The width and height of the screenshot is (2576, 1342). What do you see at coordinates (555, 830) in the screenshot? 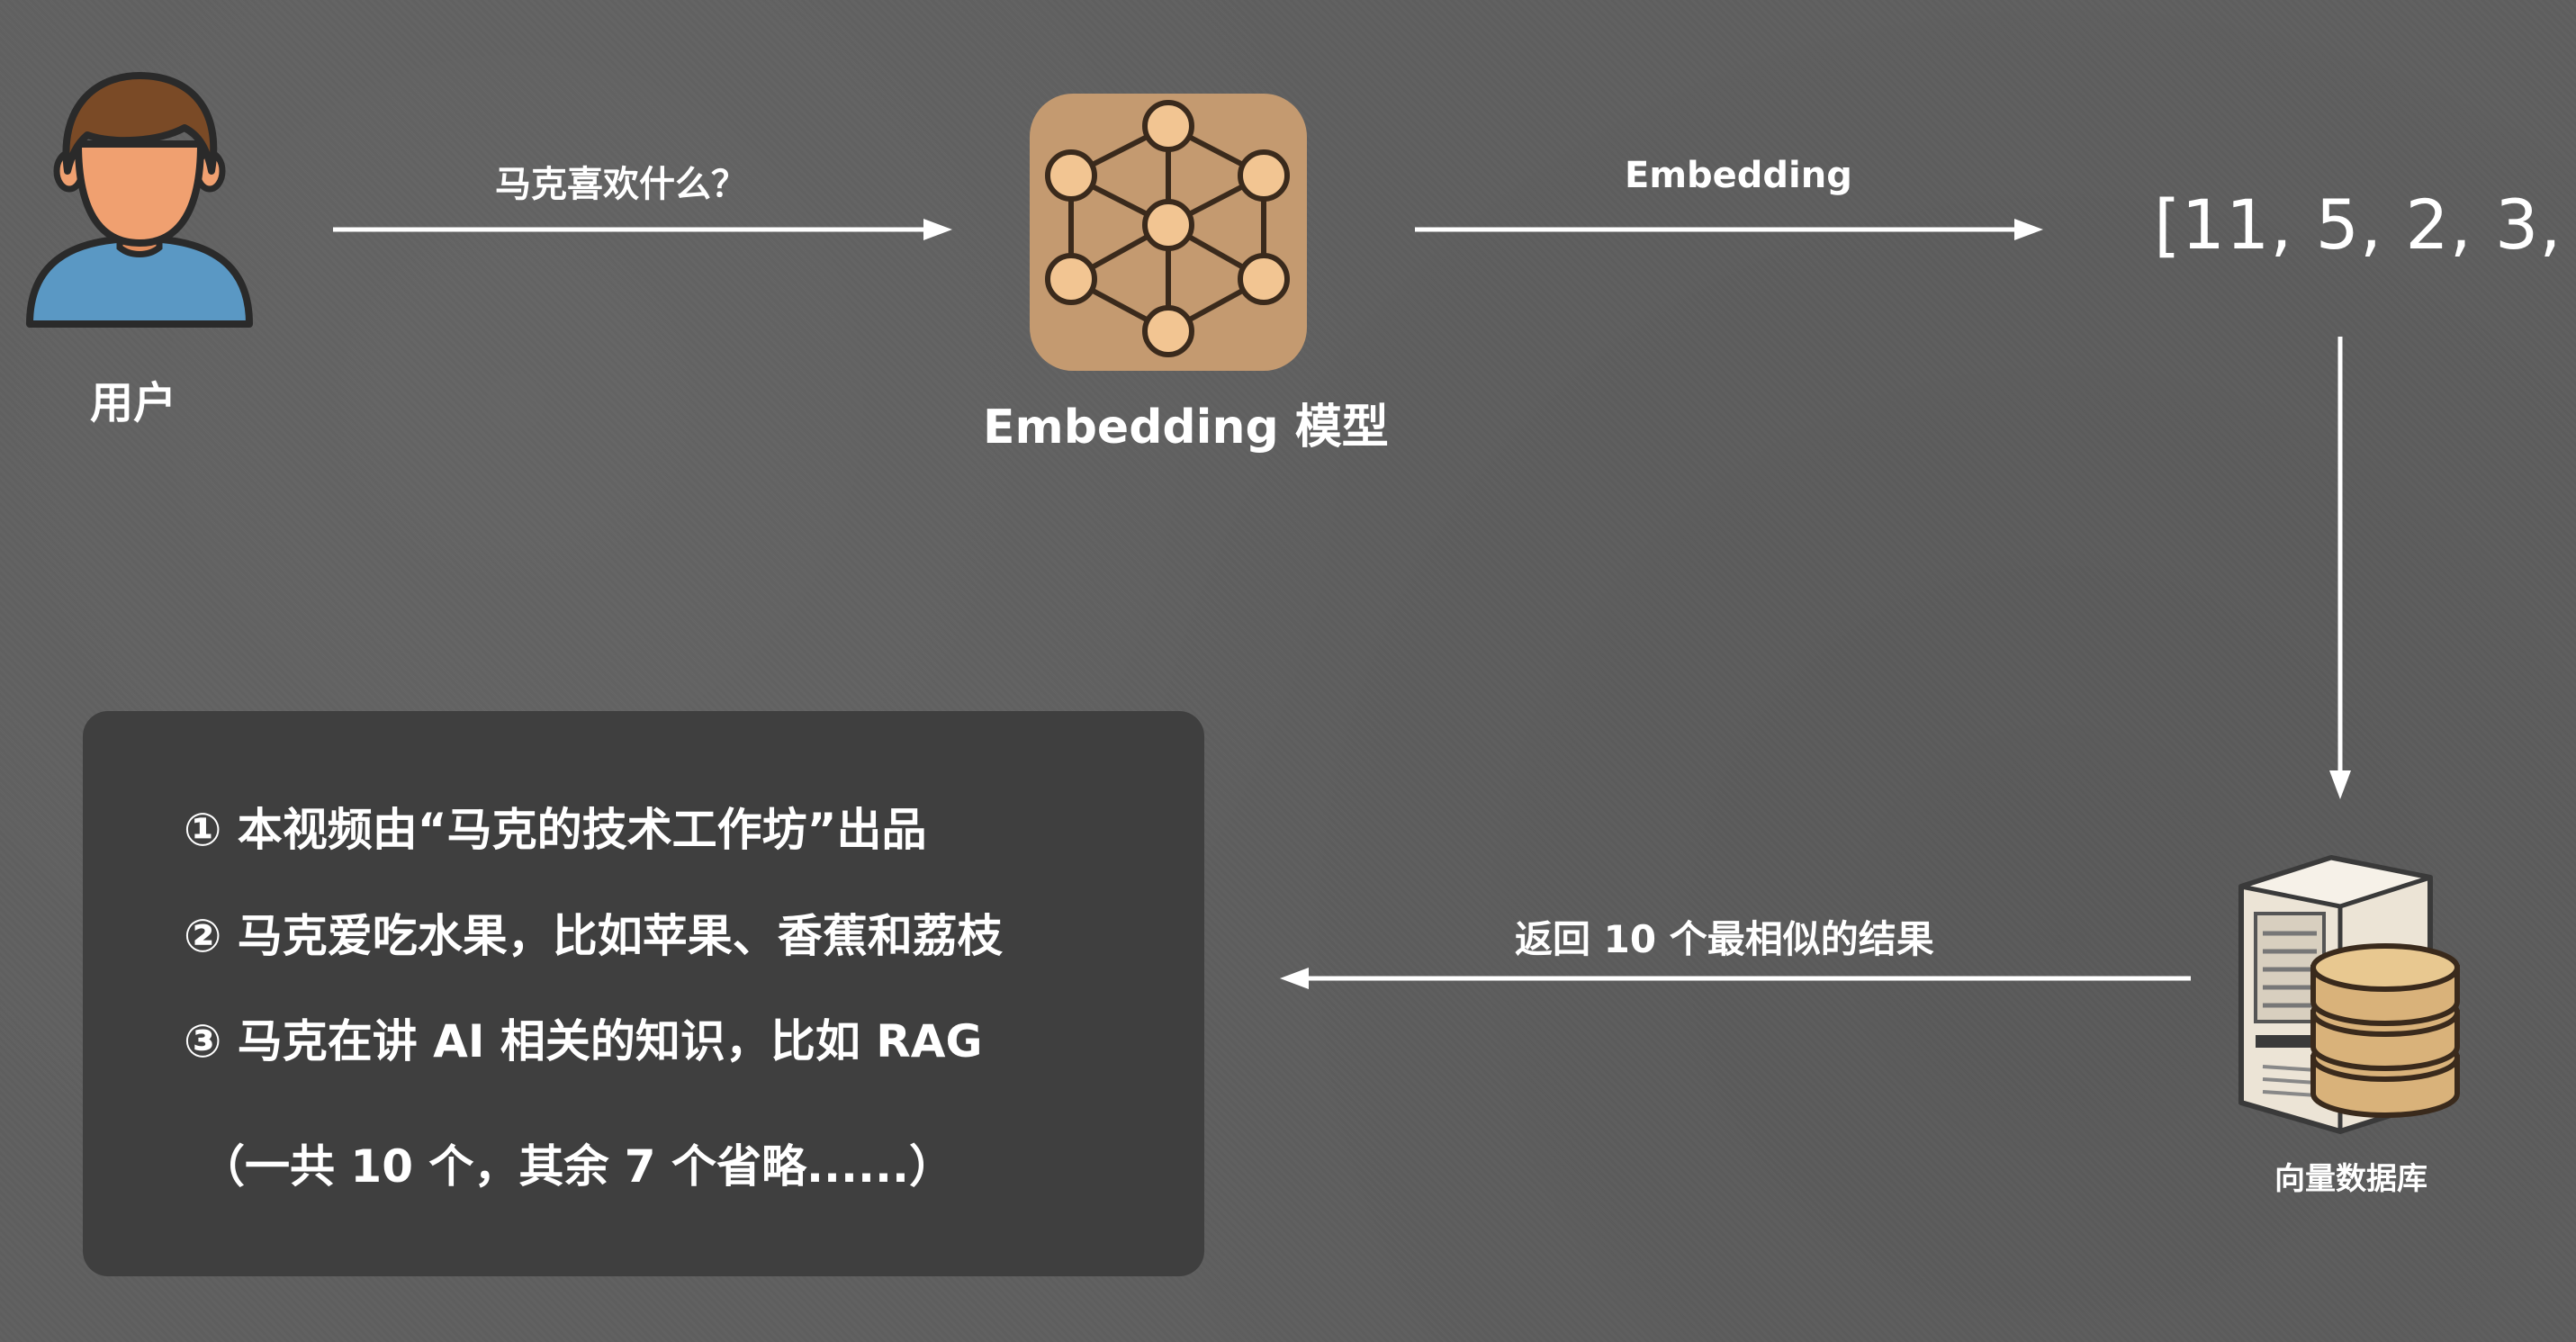
I see `result-item: ① 本视频由“马克的技术工作坊”出品` at bounding box center [555, 830].